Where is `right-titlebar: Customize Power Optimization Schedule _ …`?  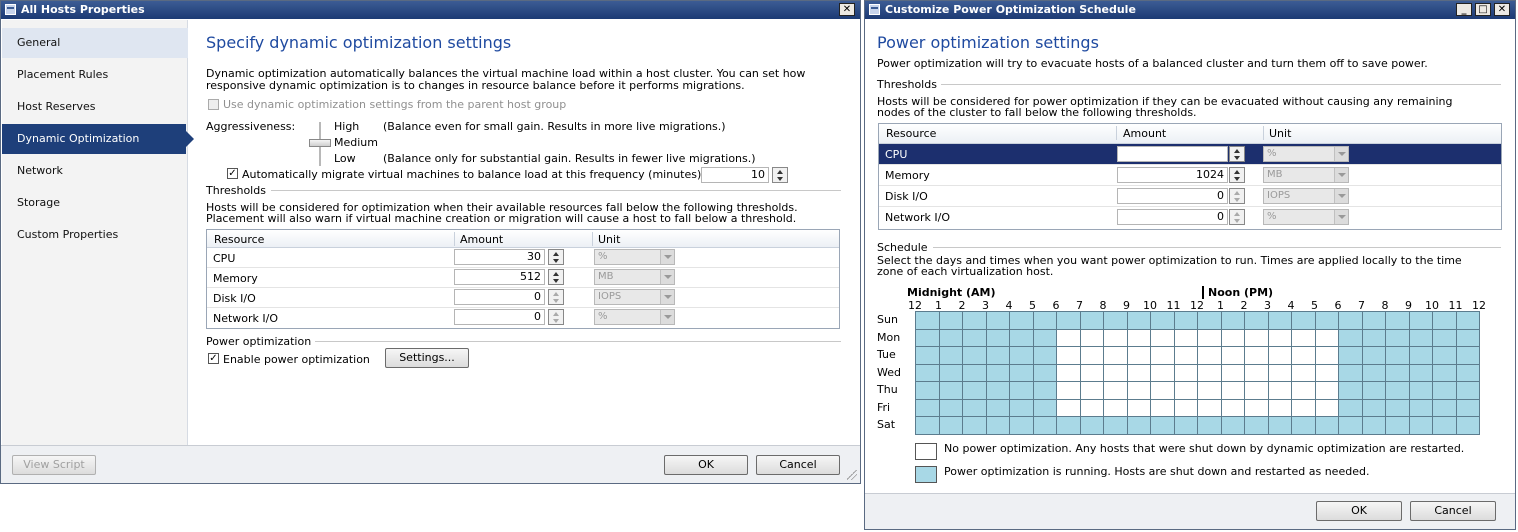 right-titlebar: Customize Power Optimization Schedule _ … is located at coordinates (1190, 10).